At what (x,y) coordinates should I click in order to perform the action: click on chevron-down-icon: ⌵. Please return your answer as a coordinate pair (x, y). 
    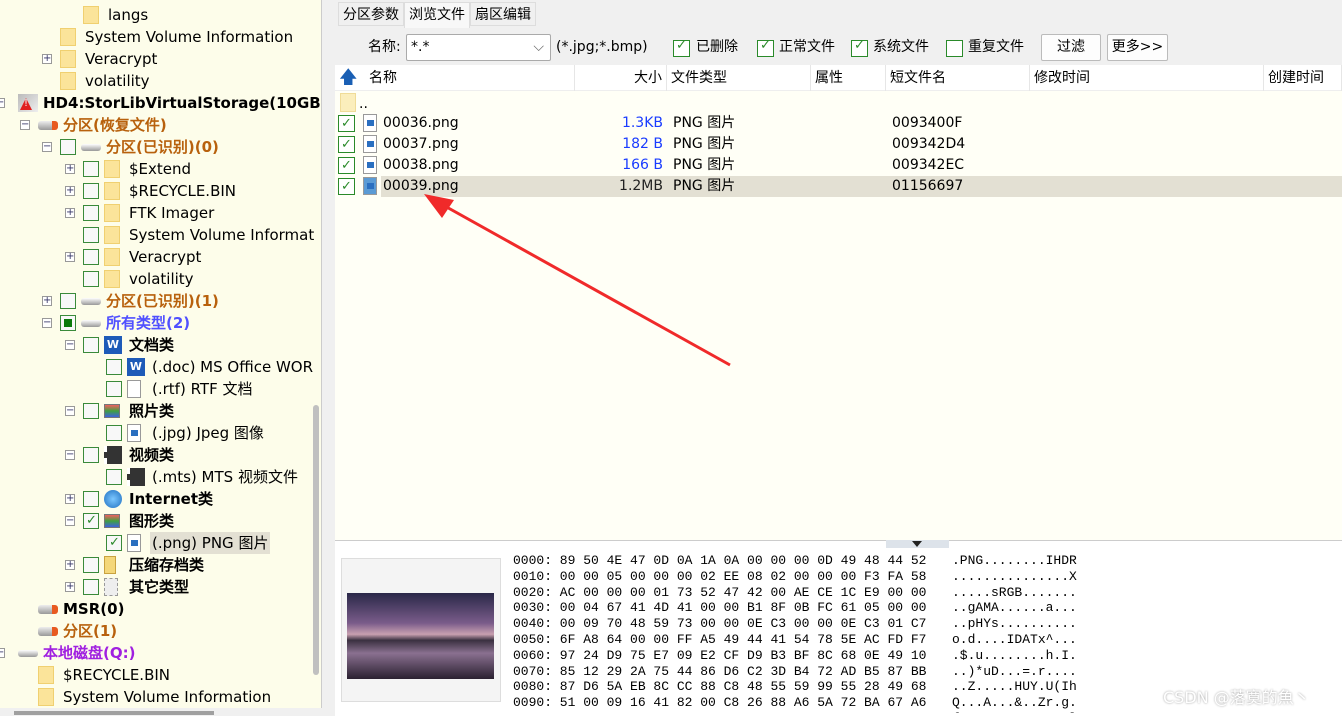
    Looking at the image, I should click on (538, 47).